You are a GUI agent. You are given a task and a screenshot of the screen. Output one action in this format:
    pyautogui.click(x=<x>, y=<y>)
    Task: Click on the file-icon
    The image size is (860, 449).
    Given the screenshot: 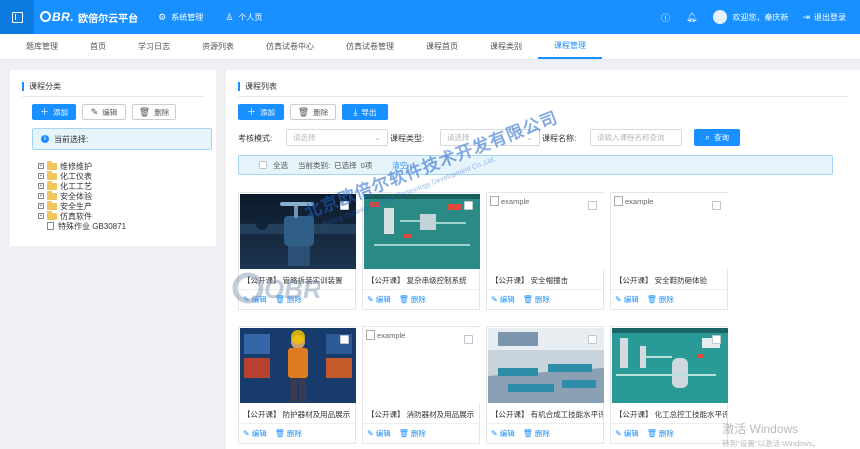 What is the action you would take?
    pyautogui.click(x=50, y=226)
    